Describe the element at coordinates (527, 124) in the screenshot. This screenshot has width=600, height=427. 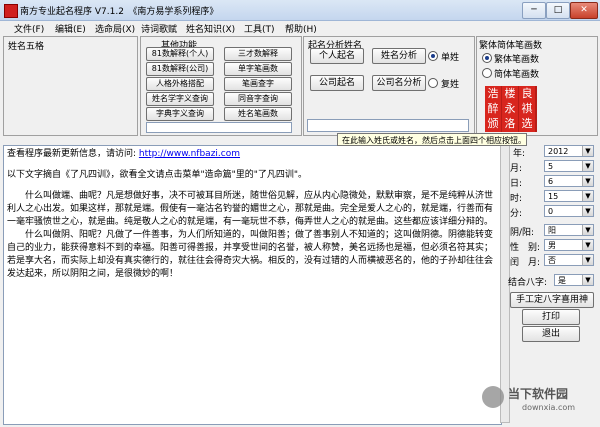
I see `char-cell: 选` at that location.